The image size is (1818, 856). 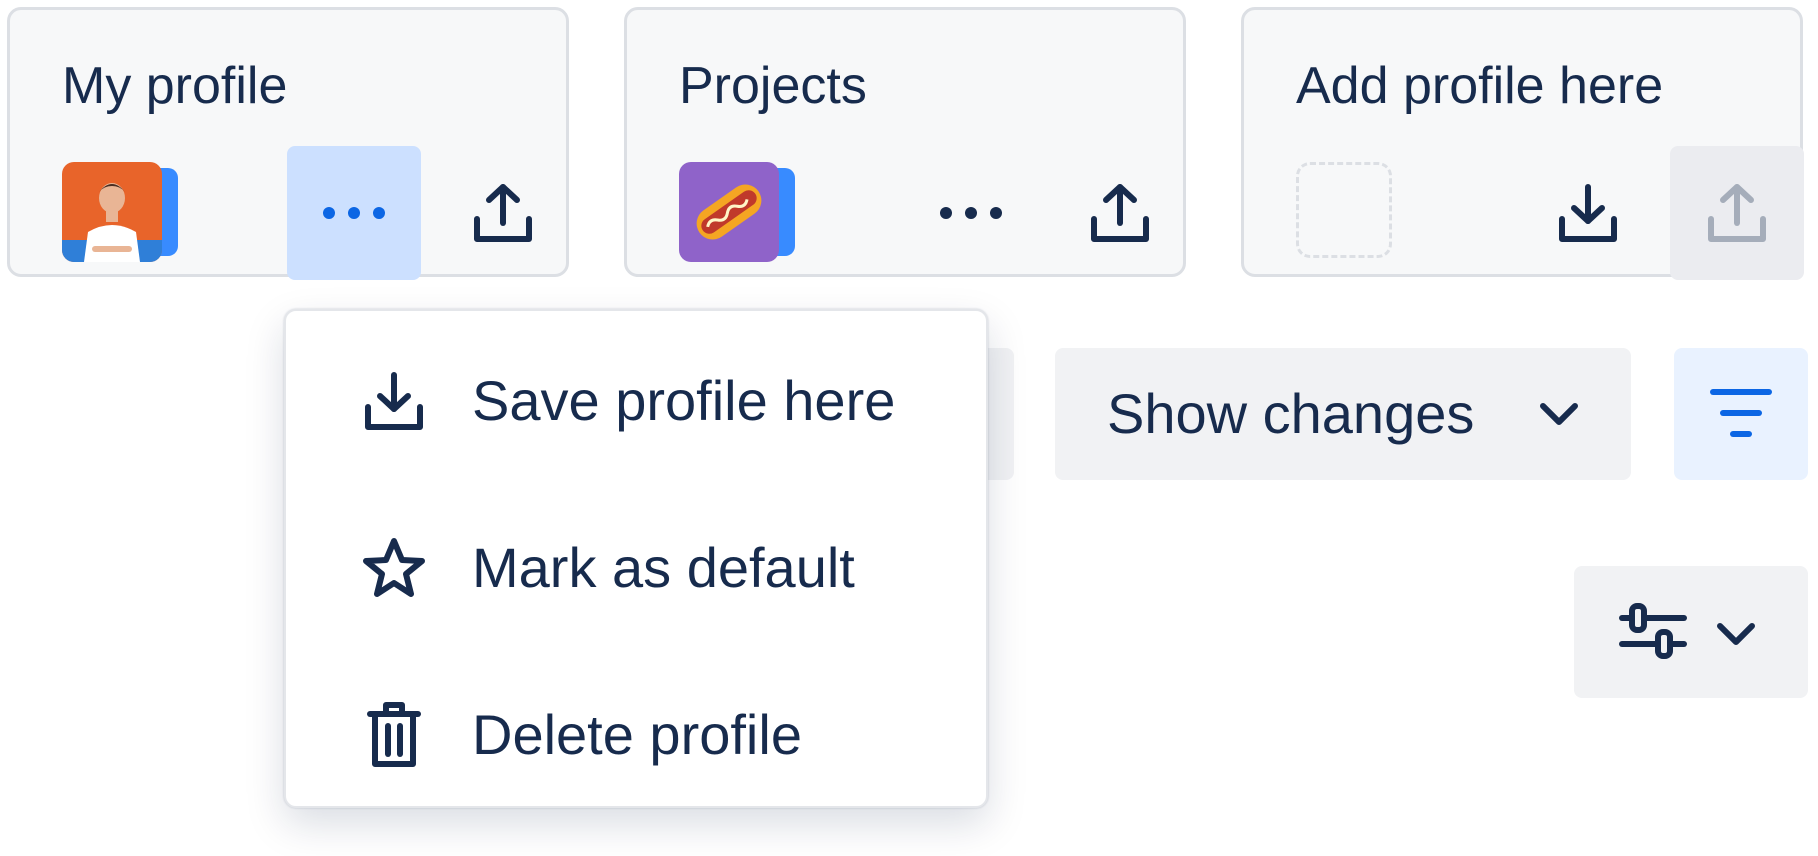 What do you see at coordinates (175, 86) in the screenshot?
I see `profile-card-title: My profile` at bounding box center [175, 86].